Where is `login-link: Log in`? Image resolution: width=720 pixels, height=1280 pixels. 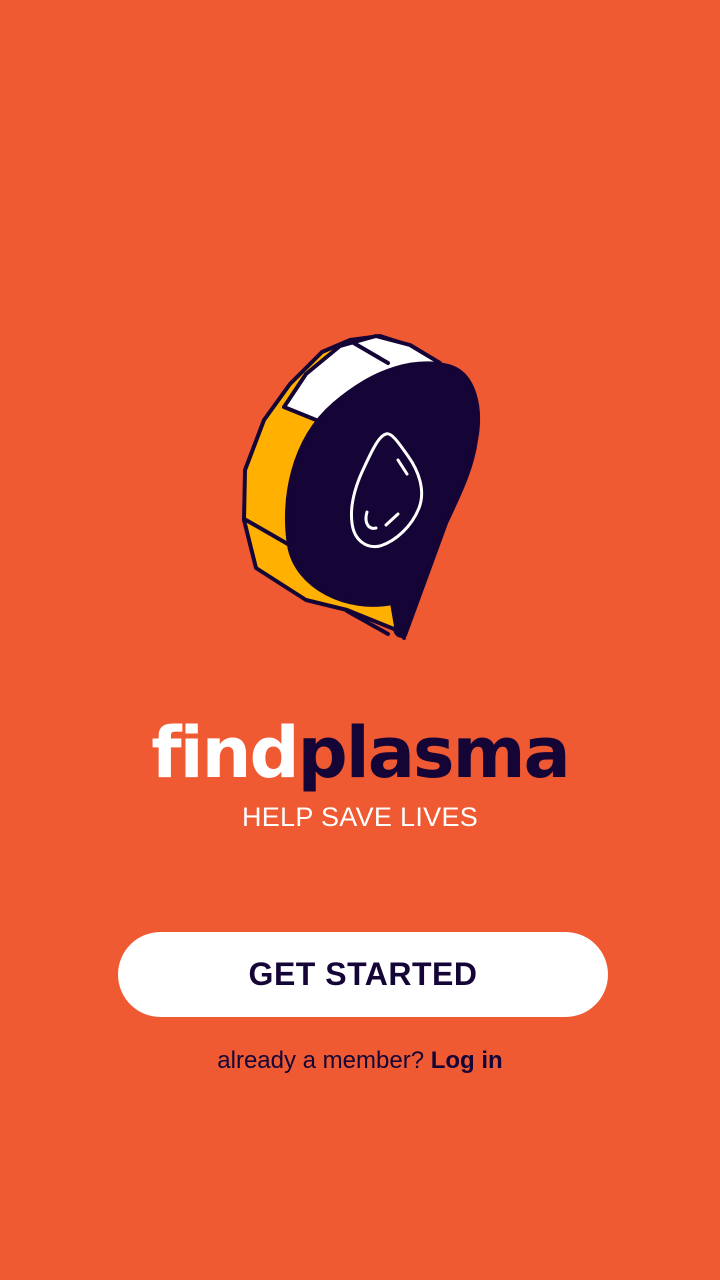 login-link: Log in is located at coordinates (467, 1060).